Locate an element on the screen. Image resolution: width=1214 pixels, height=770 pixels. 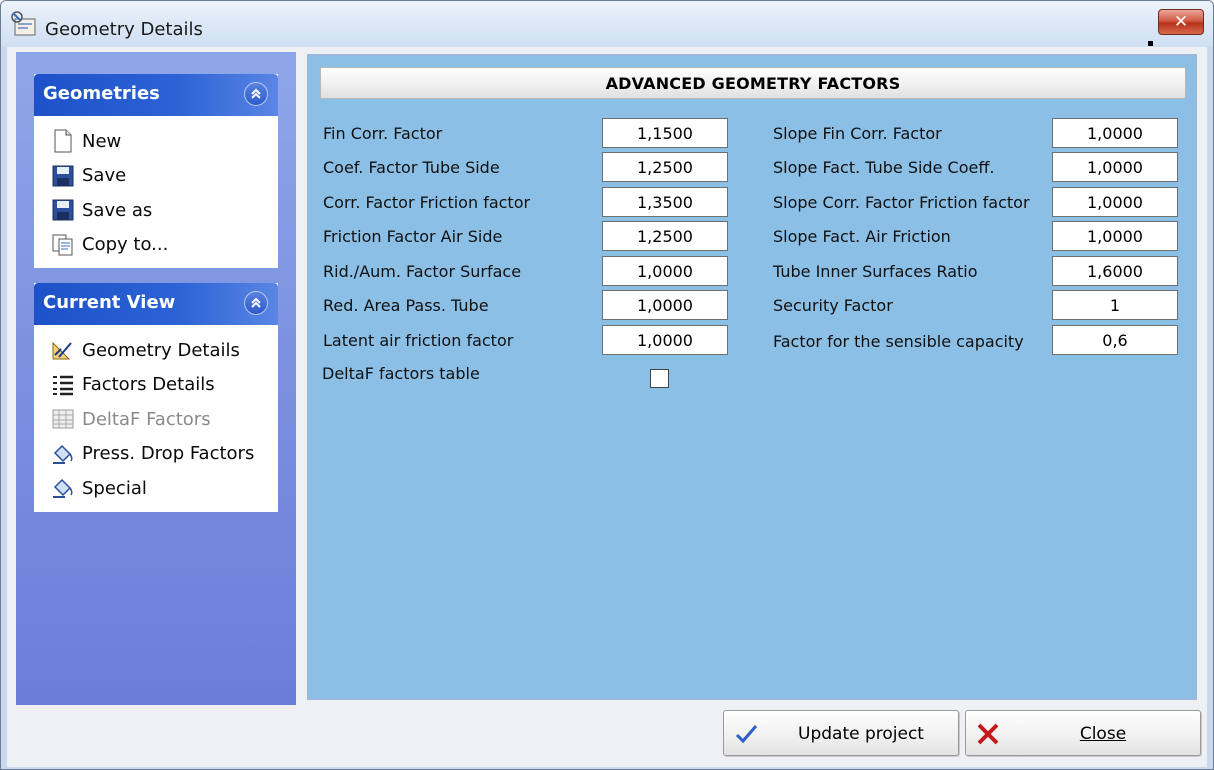
geometries-group-header: Geometries is located at coordinates (156, 95).